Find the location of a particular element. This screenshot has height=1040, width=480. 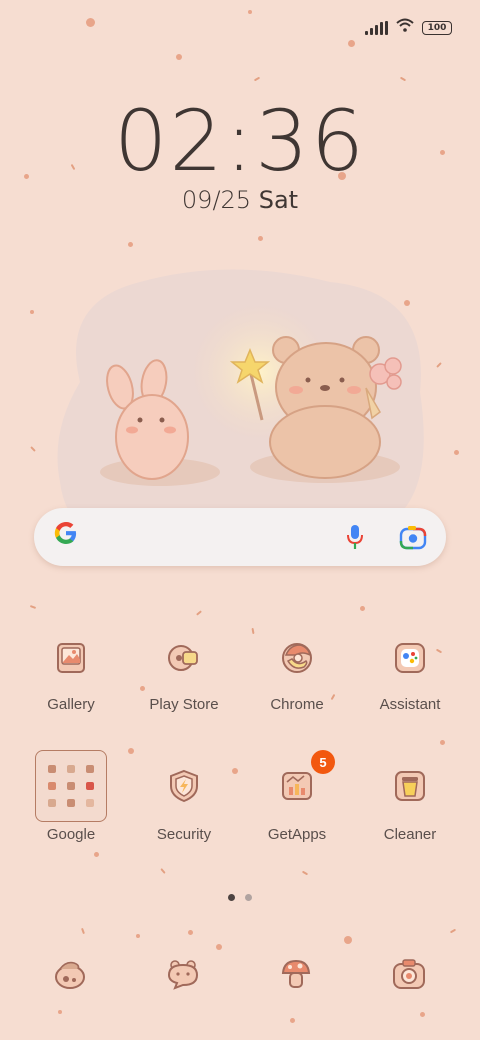

status-bar: 100 is located at coordinates (408, 27).